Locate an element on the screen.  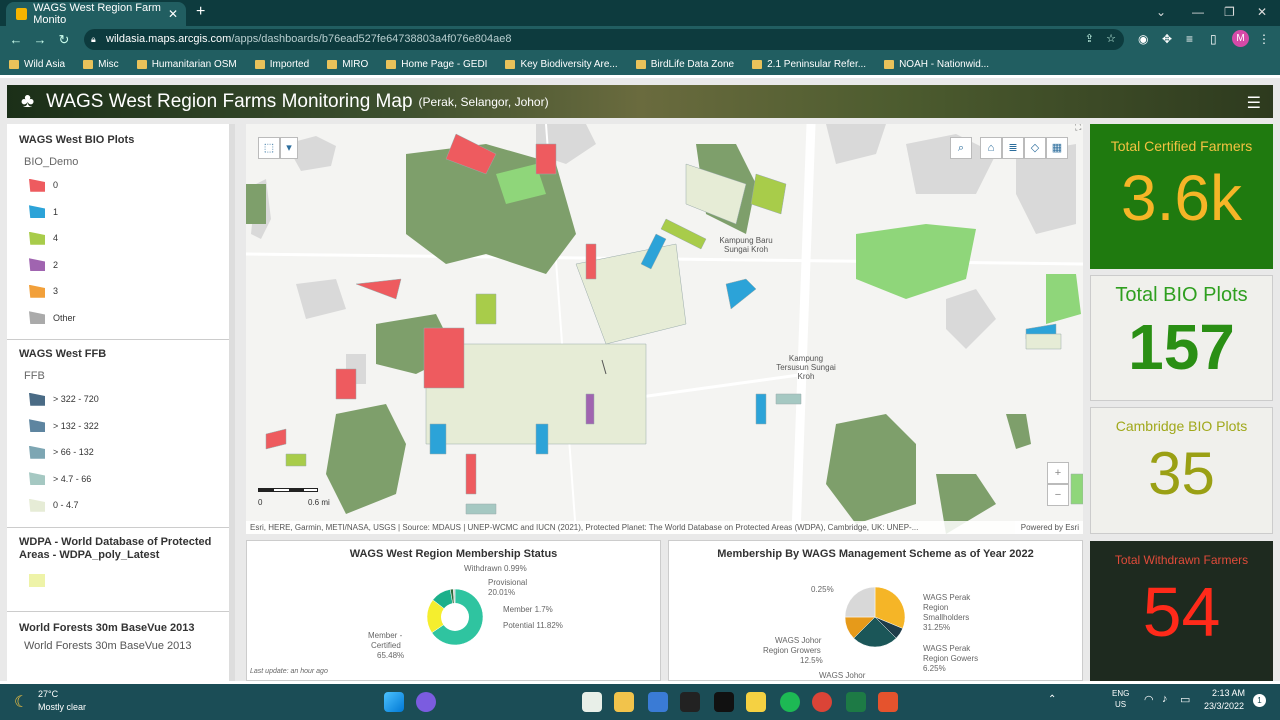
chrome-icon is located at coordinates (822, 702).